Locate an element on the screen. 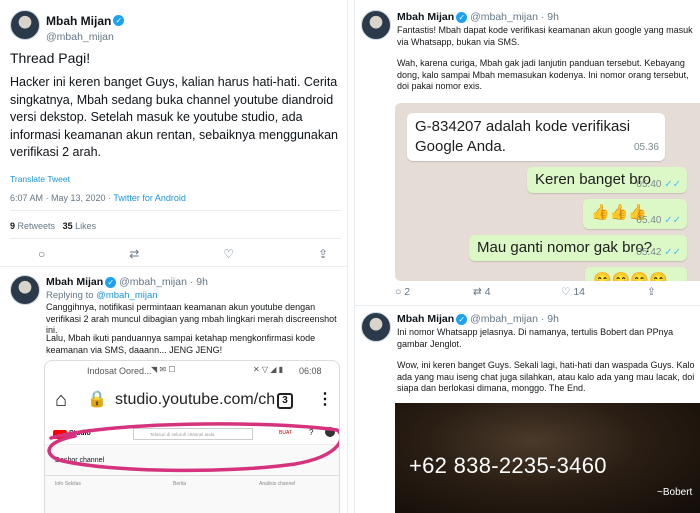 This screenshot has width=700, height=513. signal-icon: ◥ ✉ ☐ is located at coordinates (163, 369).